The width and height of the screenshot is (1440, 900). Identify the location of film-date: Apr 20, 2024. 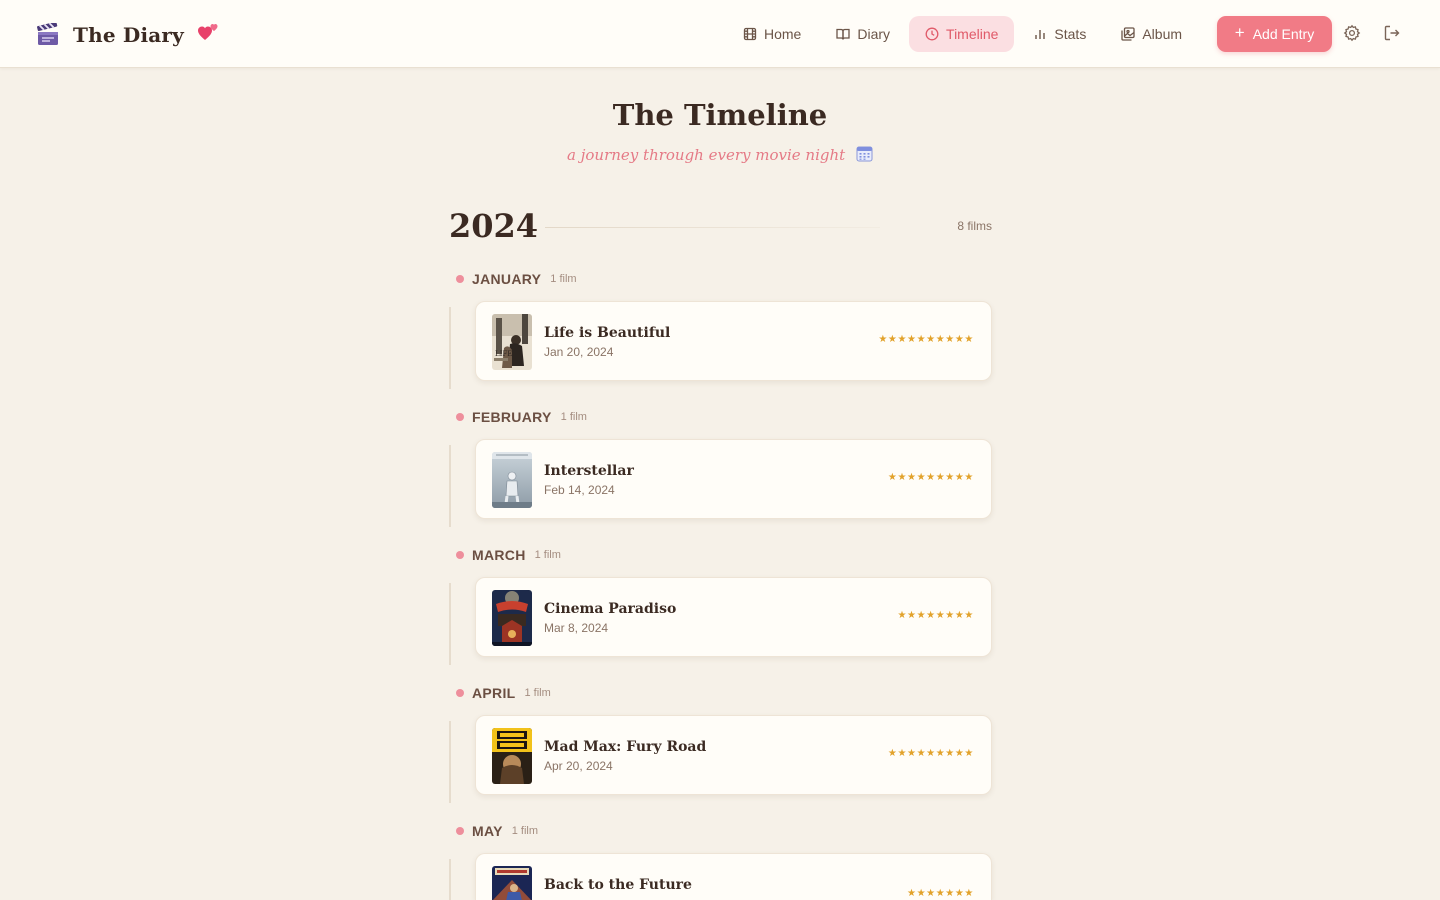
(578, 766).